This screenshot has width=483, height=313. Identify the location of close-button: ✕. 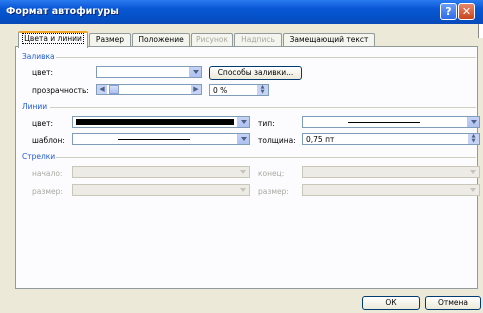
(466, 11).